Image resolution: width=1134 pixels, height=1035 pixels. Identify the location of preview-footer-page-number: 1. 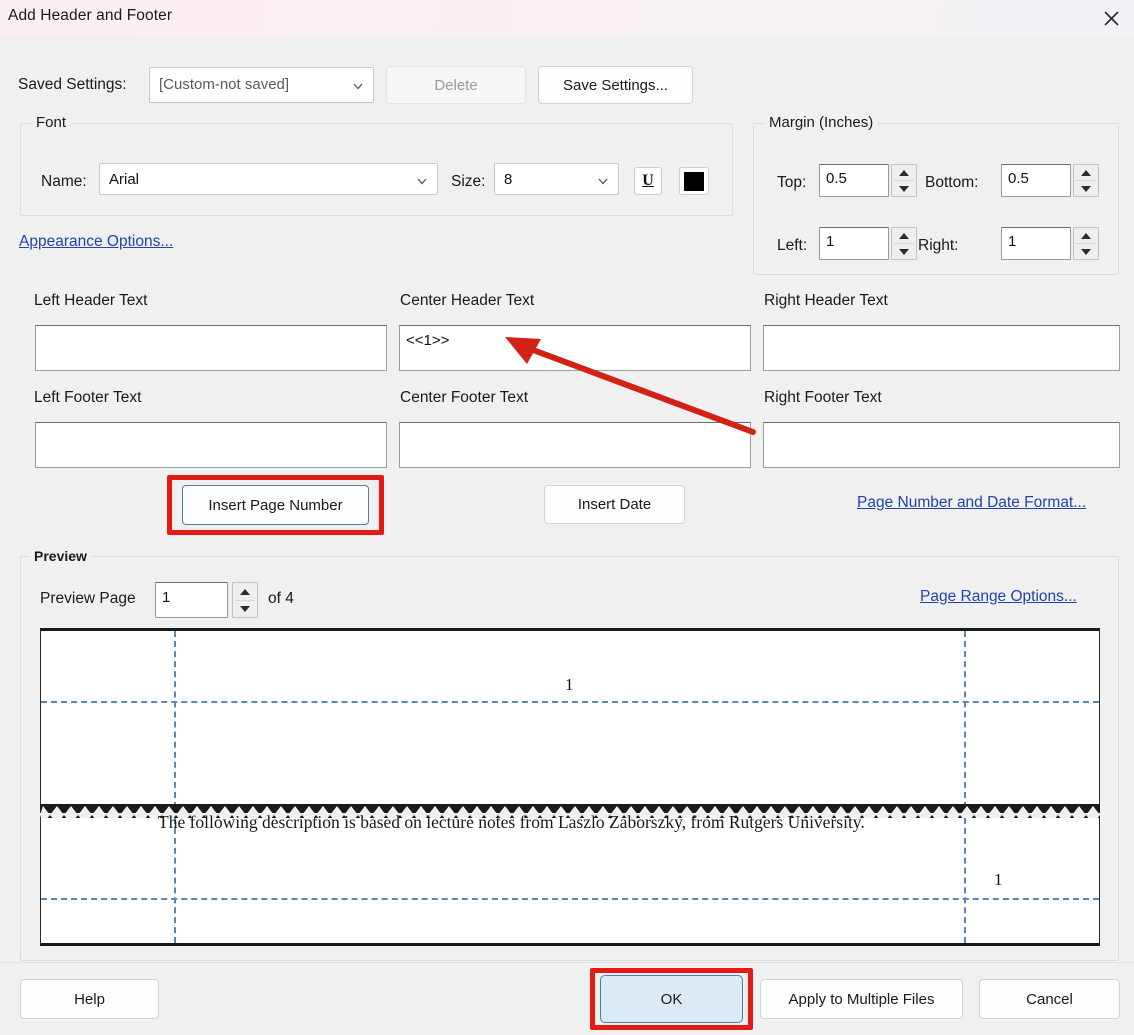
(998, 879).